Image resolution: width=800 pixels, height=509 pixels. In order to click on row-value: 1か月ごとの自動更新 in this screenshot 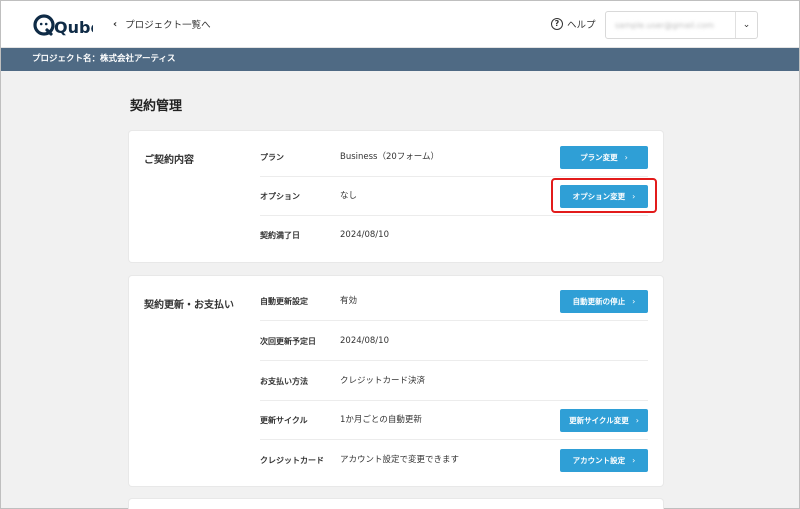, I will do `click(381, 420)`.